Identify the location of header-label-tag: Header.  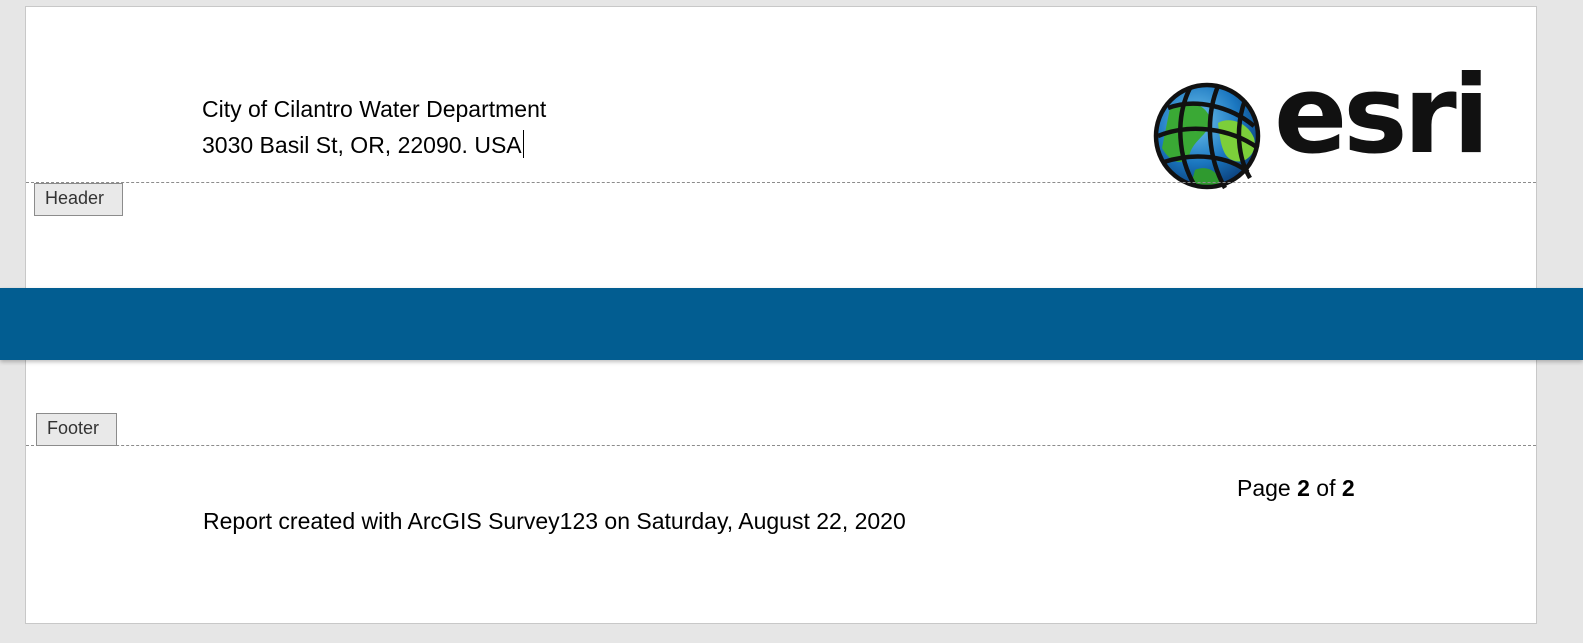
(78, 199).